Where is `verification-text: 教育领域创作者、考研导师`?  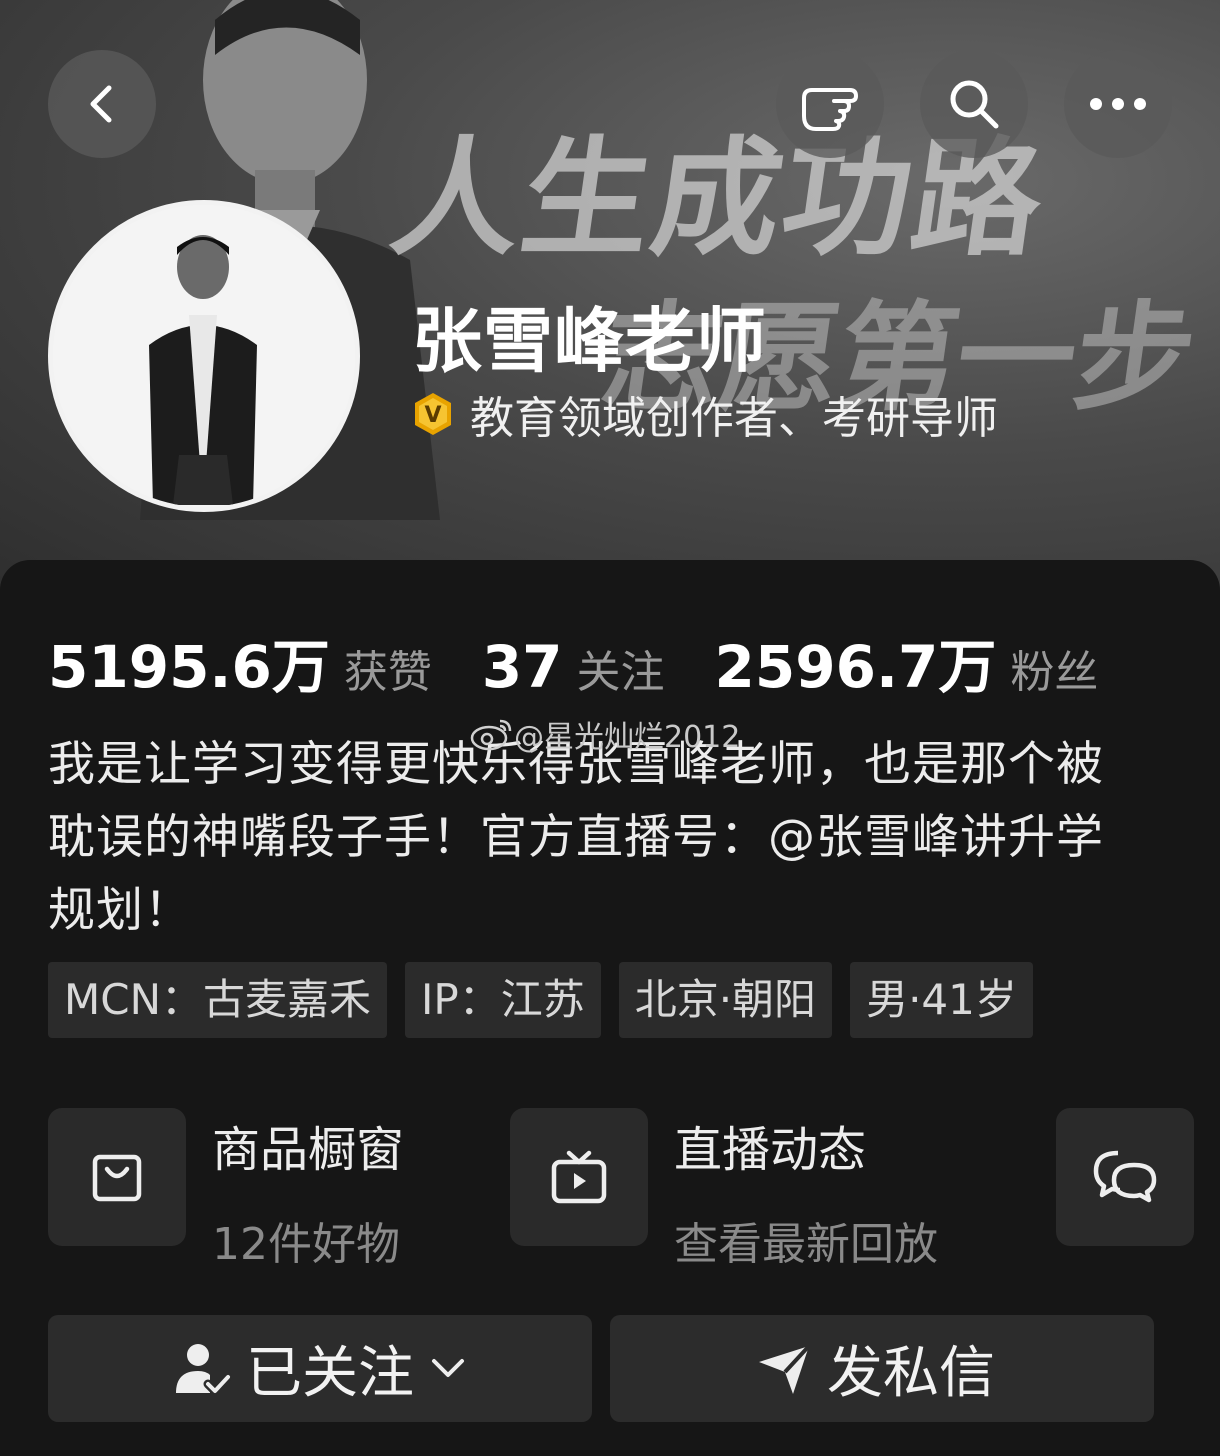 verification-text: 教育领域创作者、考研导师 is located at coordinates (734, 418).